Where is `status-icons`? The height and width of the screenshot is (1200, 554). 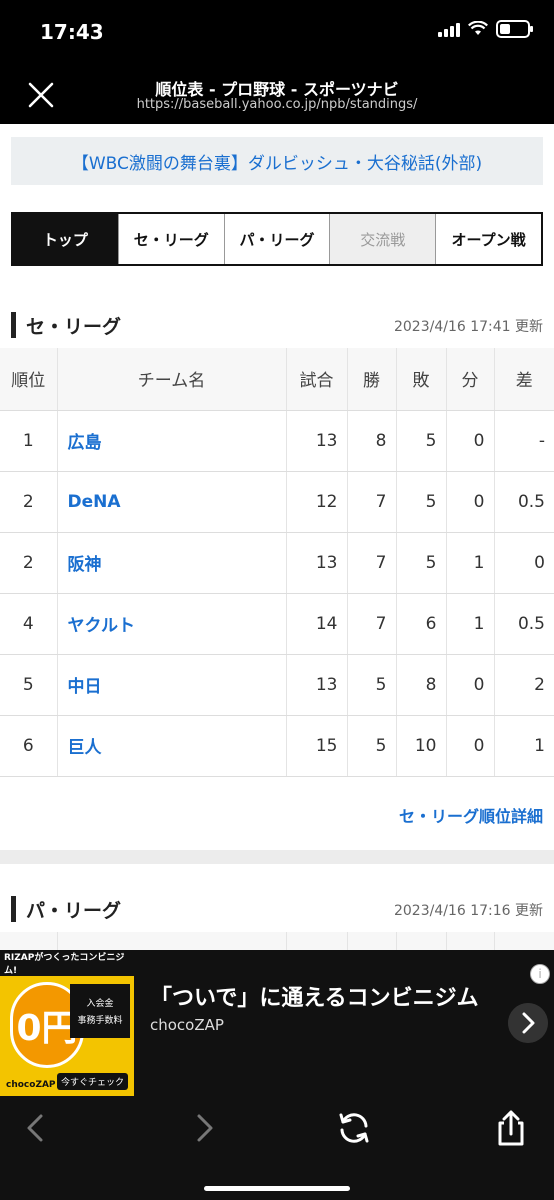
status-icons is located at coordinates (485, 29).